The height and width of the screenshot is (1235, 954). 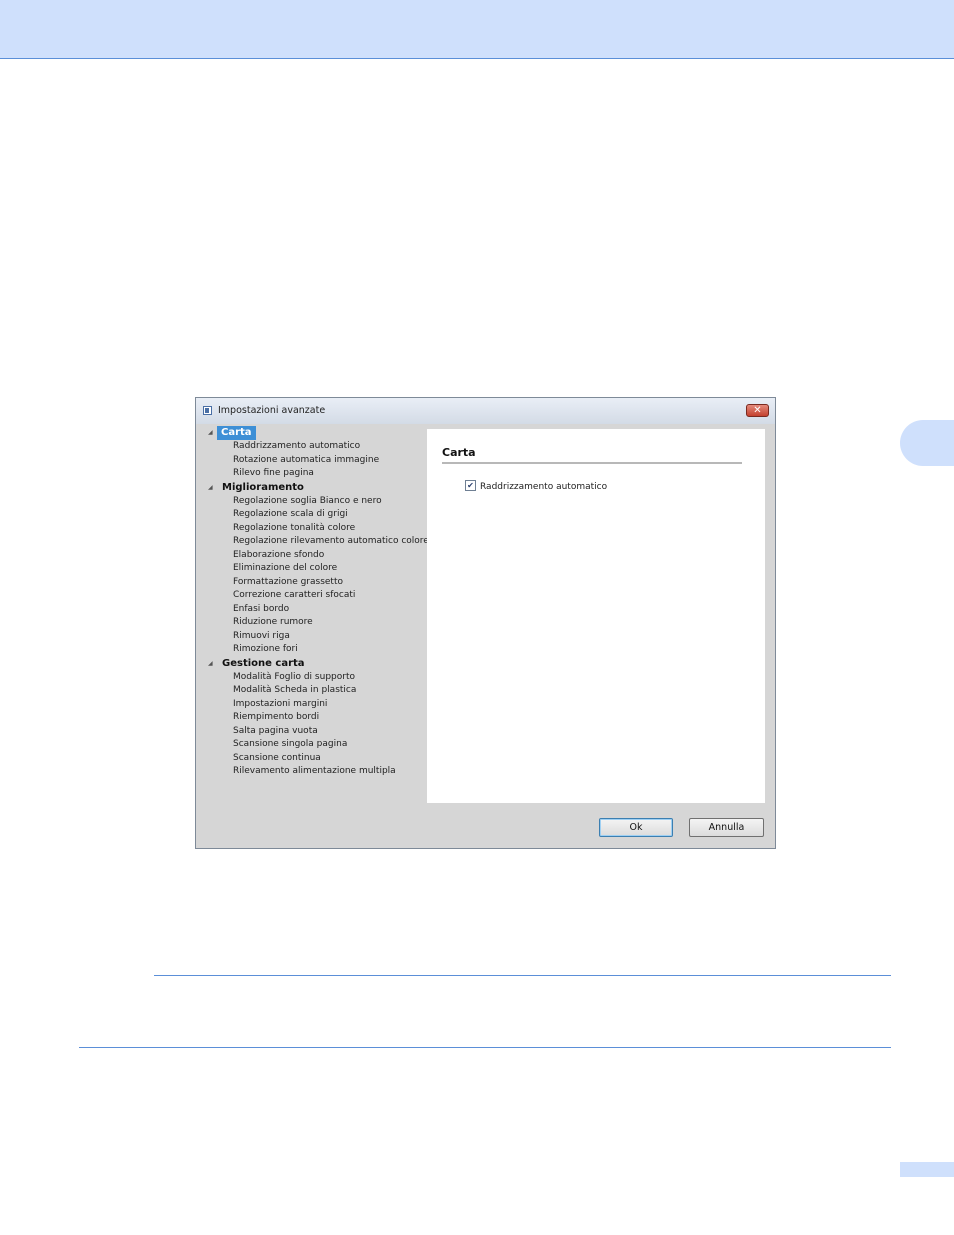 I want to click on tree-item: Regolazione tonalità colore, so click(x=310, y=529).